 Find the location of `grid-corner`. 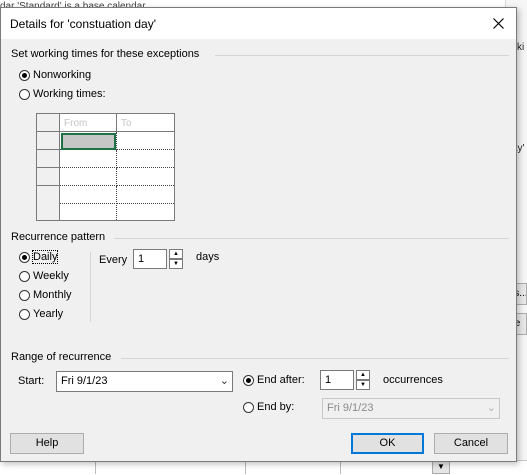

grid-corner is located at coordinates (48, 123).